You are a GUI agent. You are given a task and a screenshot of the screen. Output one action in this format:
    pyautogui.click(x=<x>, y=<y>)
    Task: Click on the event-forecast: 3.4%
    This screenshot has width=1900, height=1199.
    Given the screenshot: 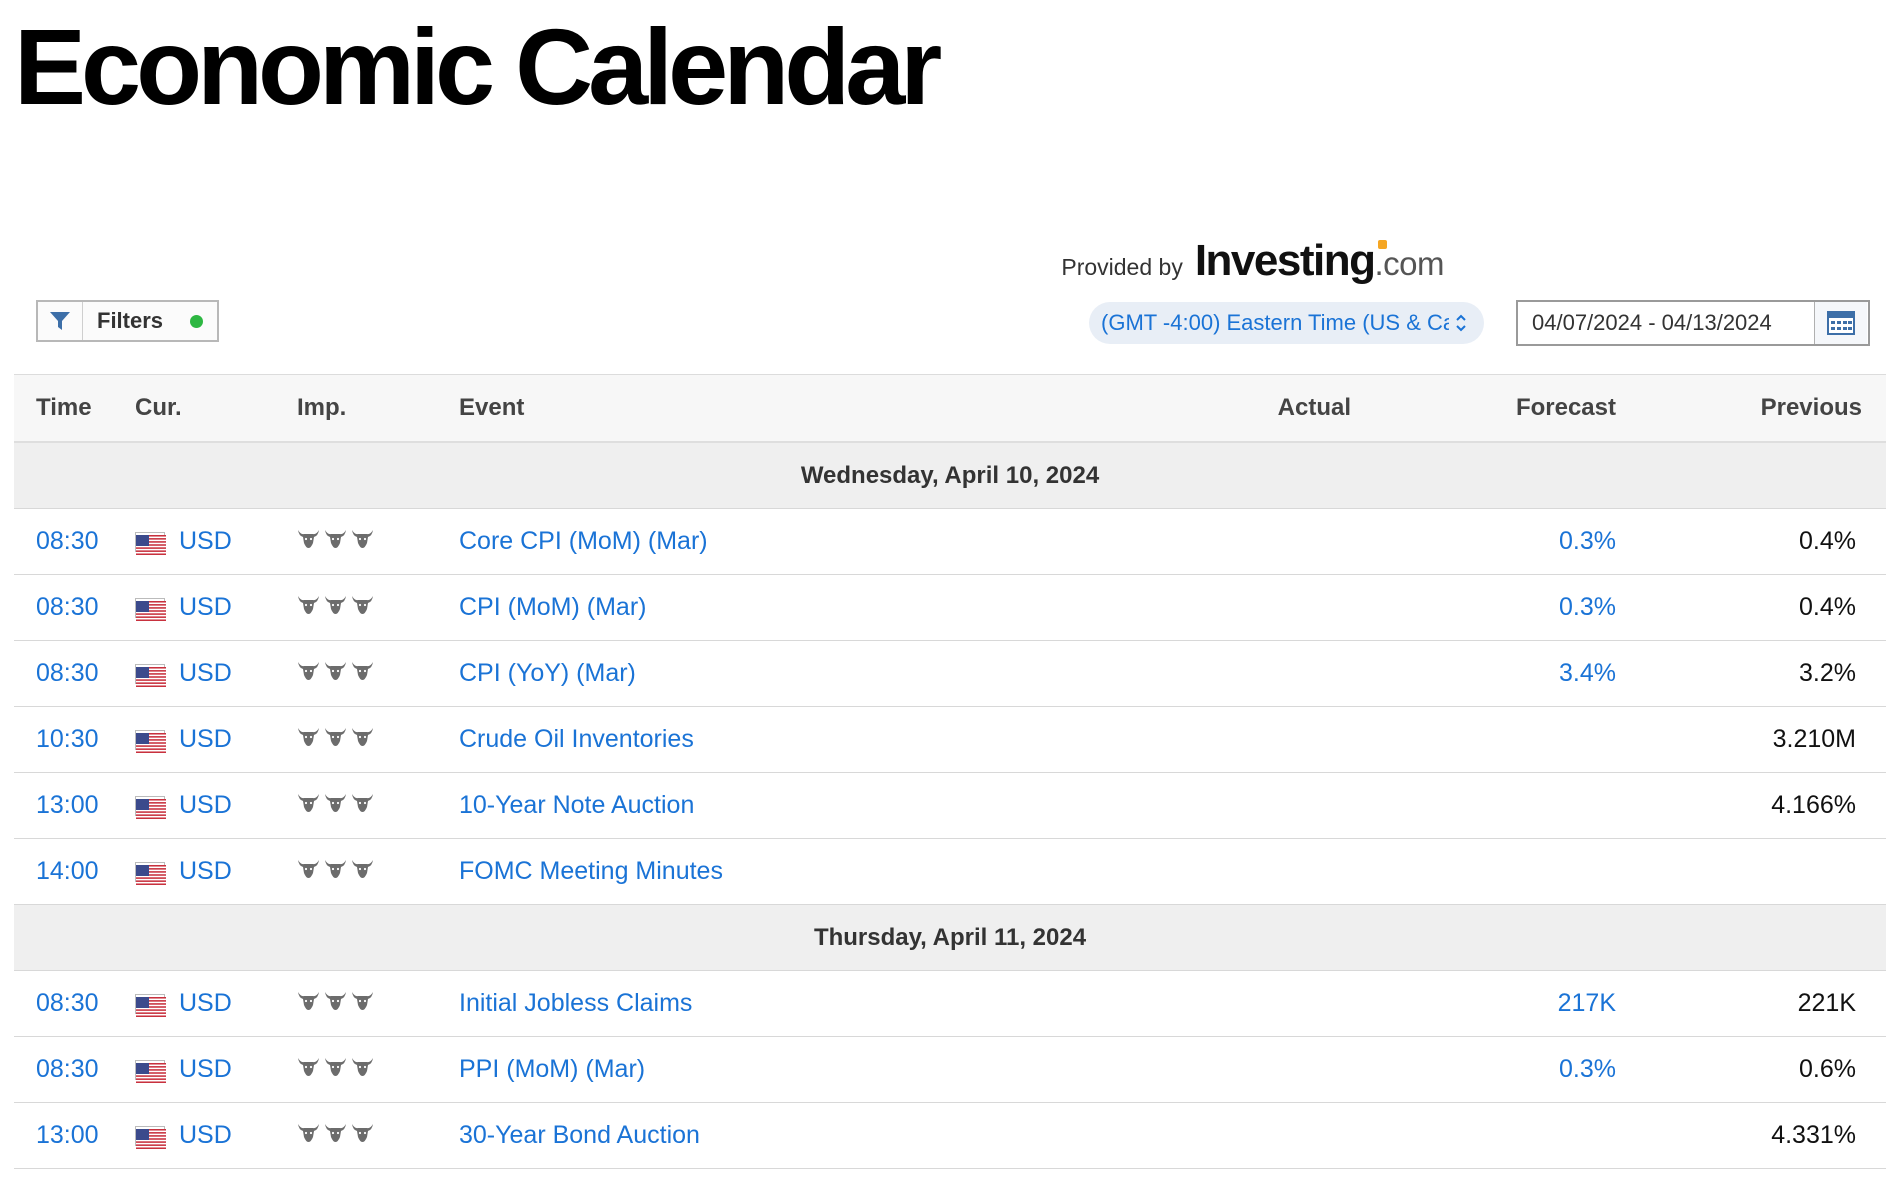 What is the action you would take?
    pyautogui.click(x=1483, y=673)
    